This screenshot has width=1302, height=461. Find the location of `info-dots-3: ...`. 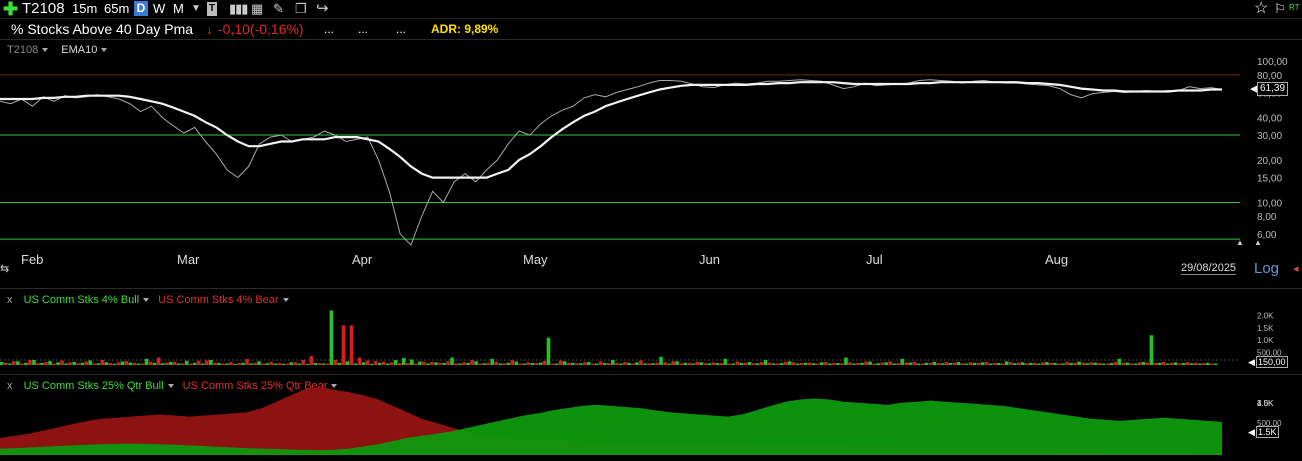

info-dots-3: ... is located at coordinates (401, 29).